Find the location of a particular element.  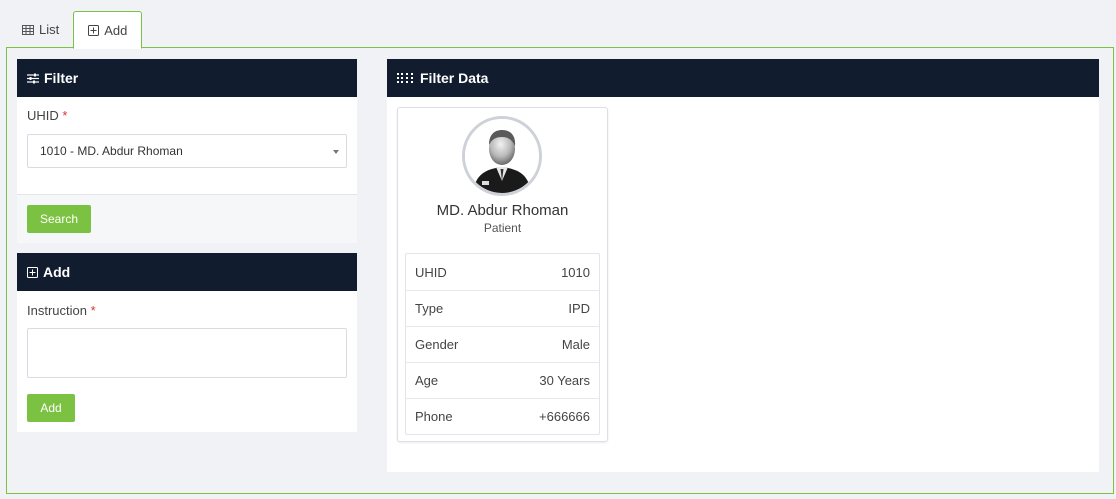

info-value: 1010 is located at coordinates (575, 272).